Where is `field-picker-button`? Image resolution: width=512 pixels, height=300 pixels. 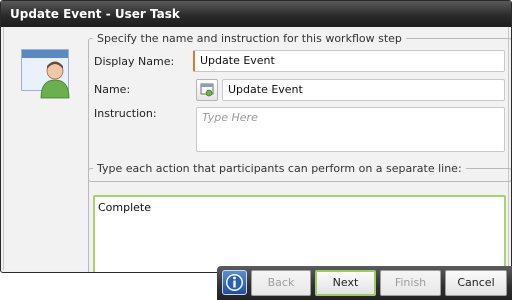 field-picker-button is located at coordinates (207, 90).